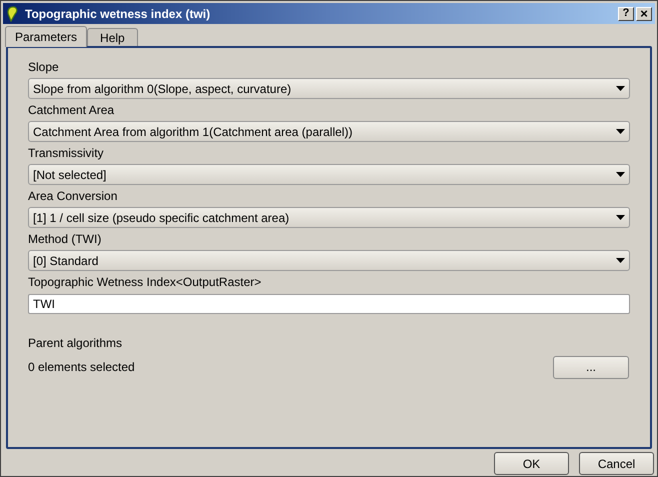 Image resolution: width=658 pixels, height=477 pixels. I want to click on dropdown-field: [Not selected], so click(329, 174).